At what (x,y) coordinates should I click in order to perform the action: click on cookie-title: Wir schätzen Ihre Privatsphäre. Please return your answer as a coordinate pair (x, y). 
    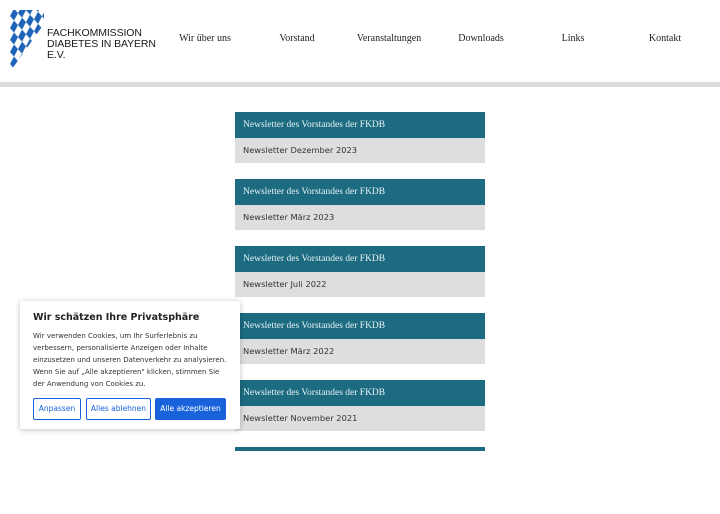
    Looking at the image, I should click on (116, 317).